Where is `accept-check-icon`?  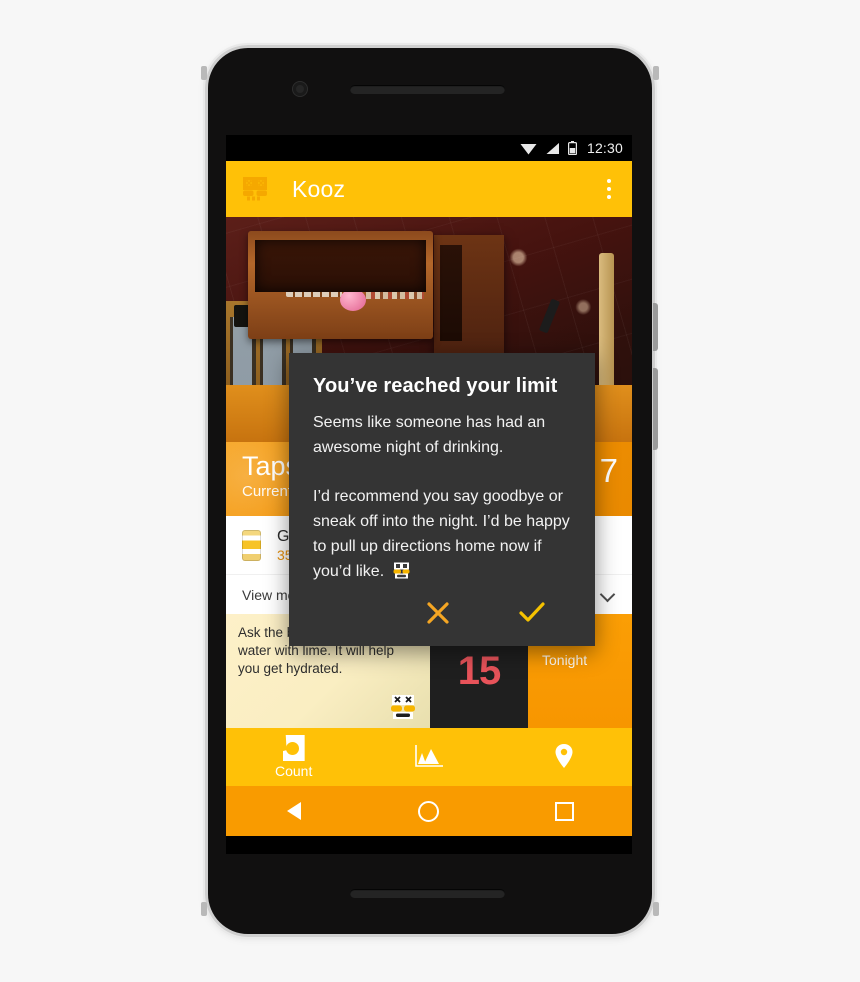 accept-check-icon is located at coordinates (532, 613).